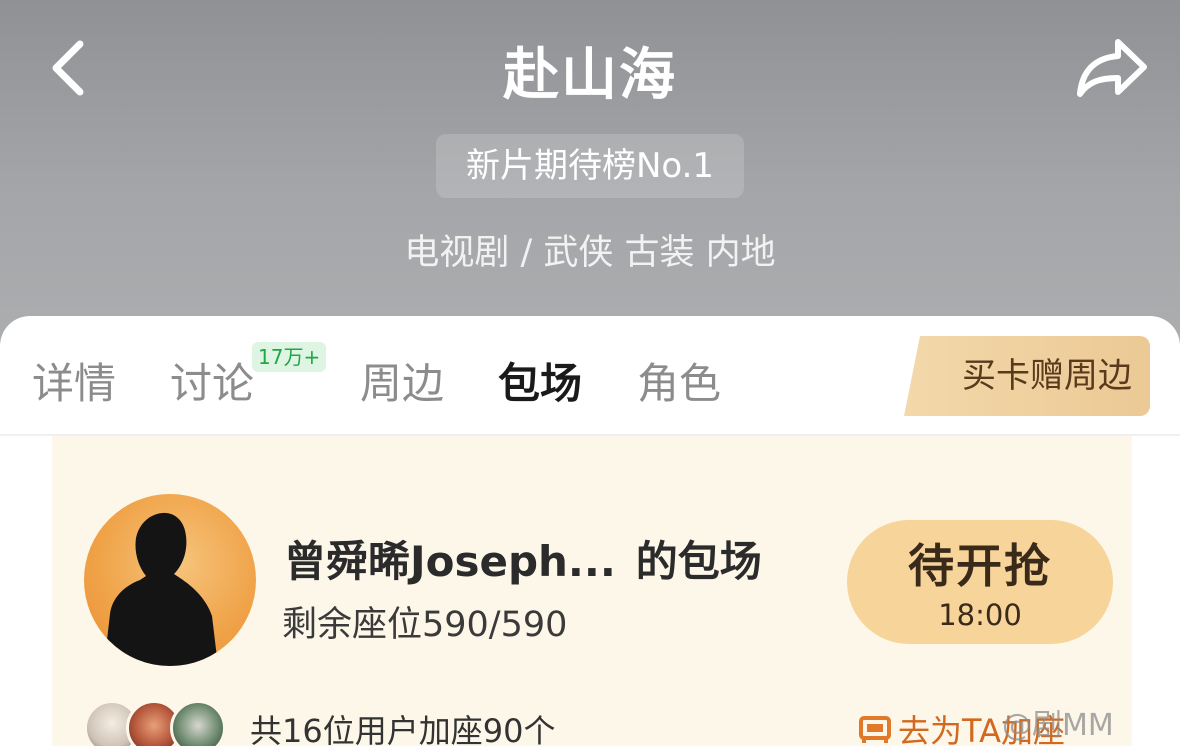  What do you see at coordinates (402, 380) in the screenshot?
I see `tab-merch: 周边` at bounding box center [402, 380].